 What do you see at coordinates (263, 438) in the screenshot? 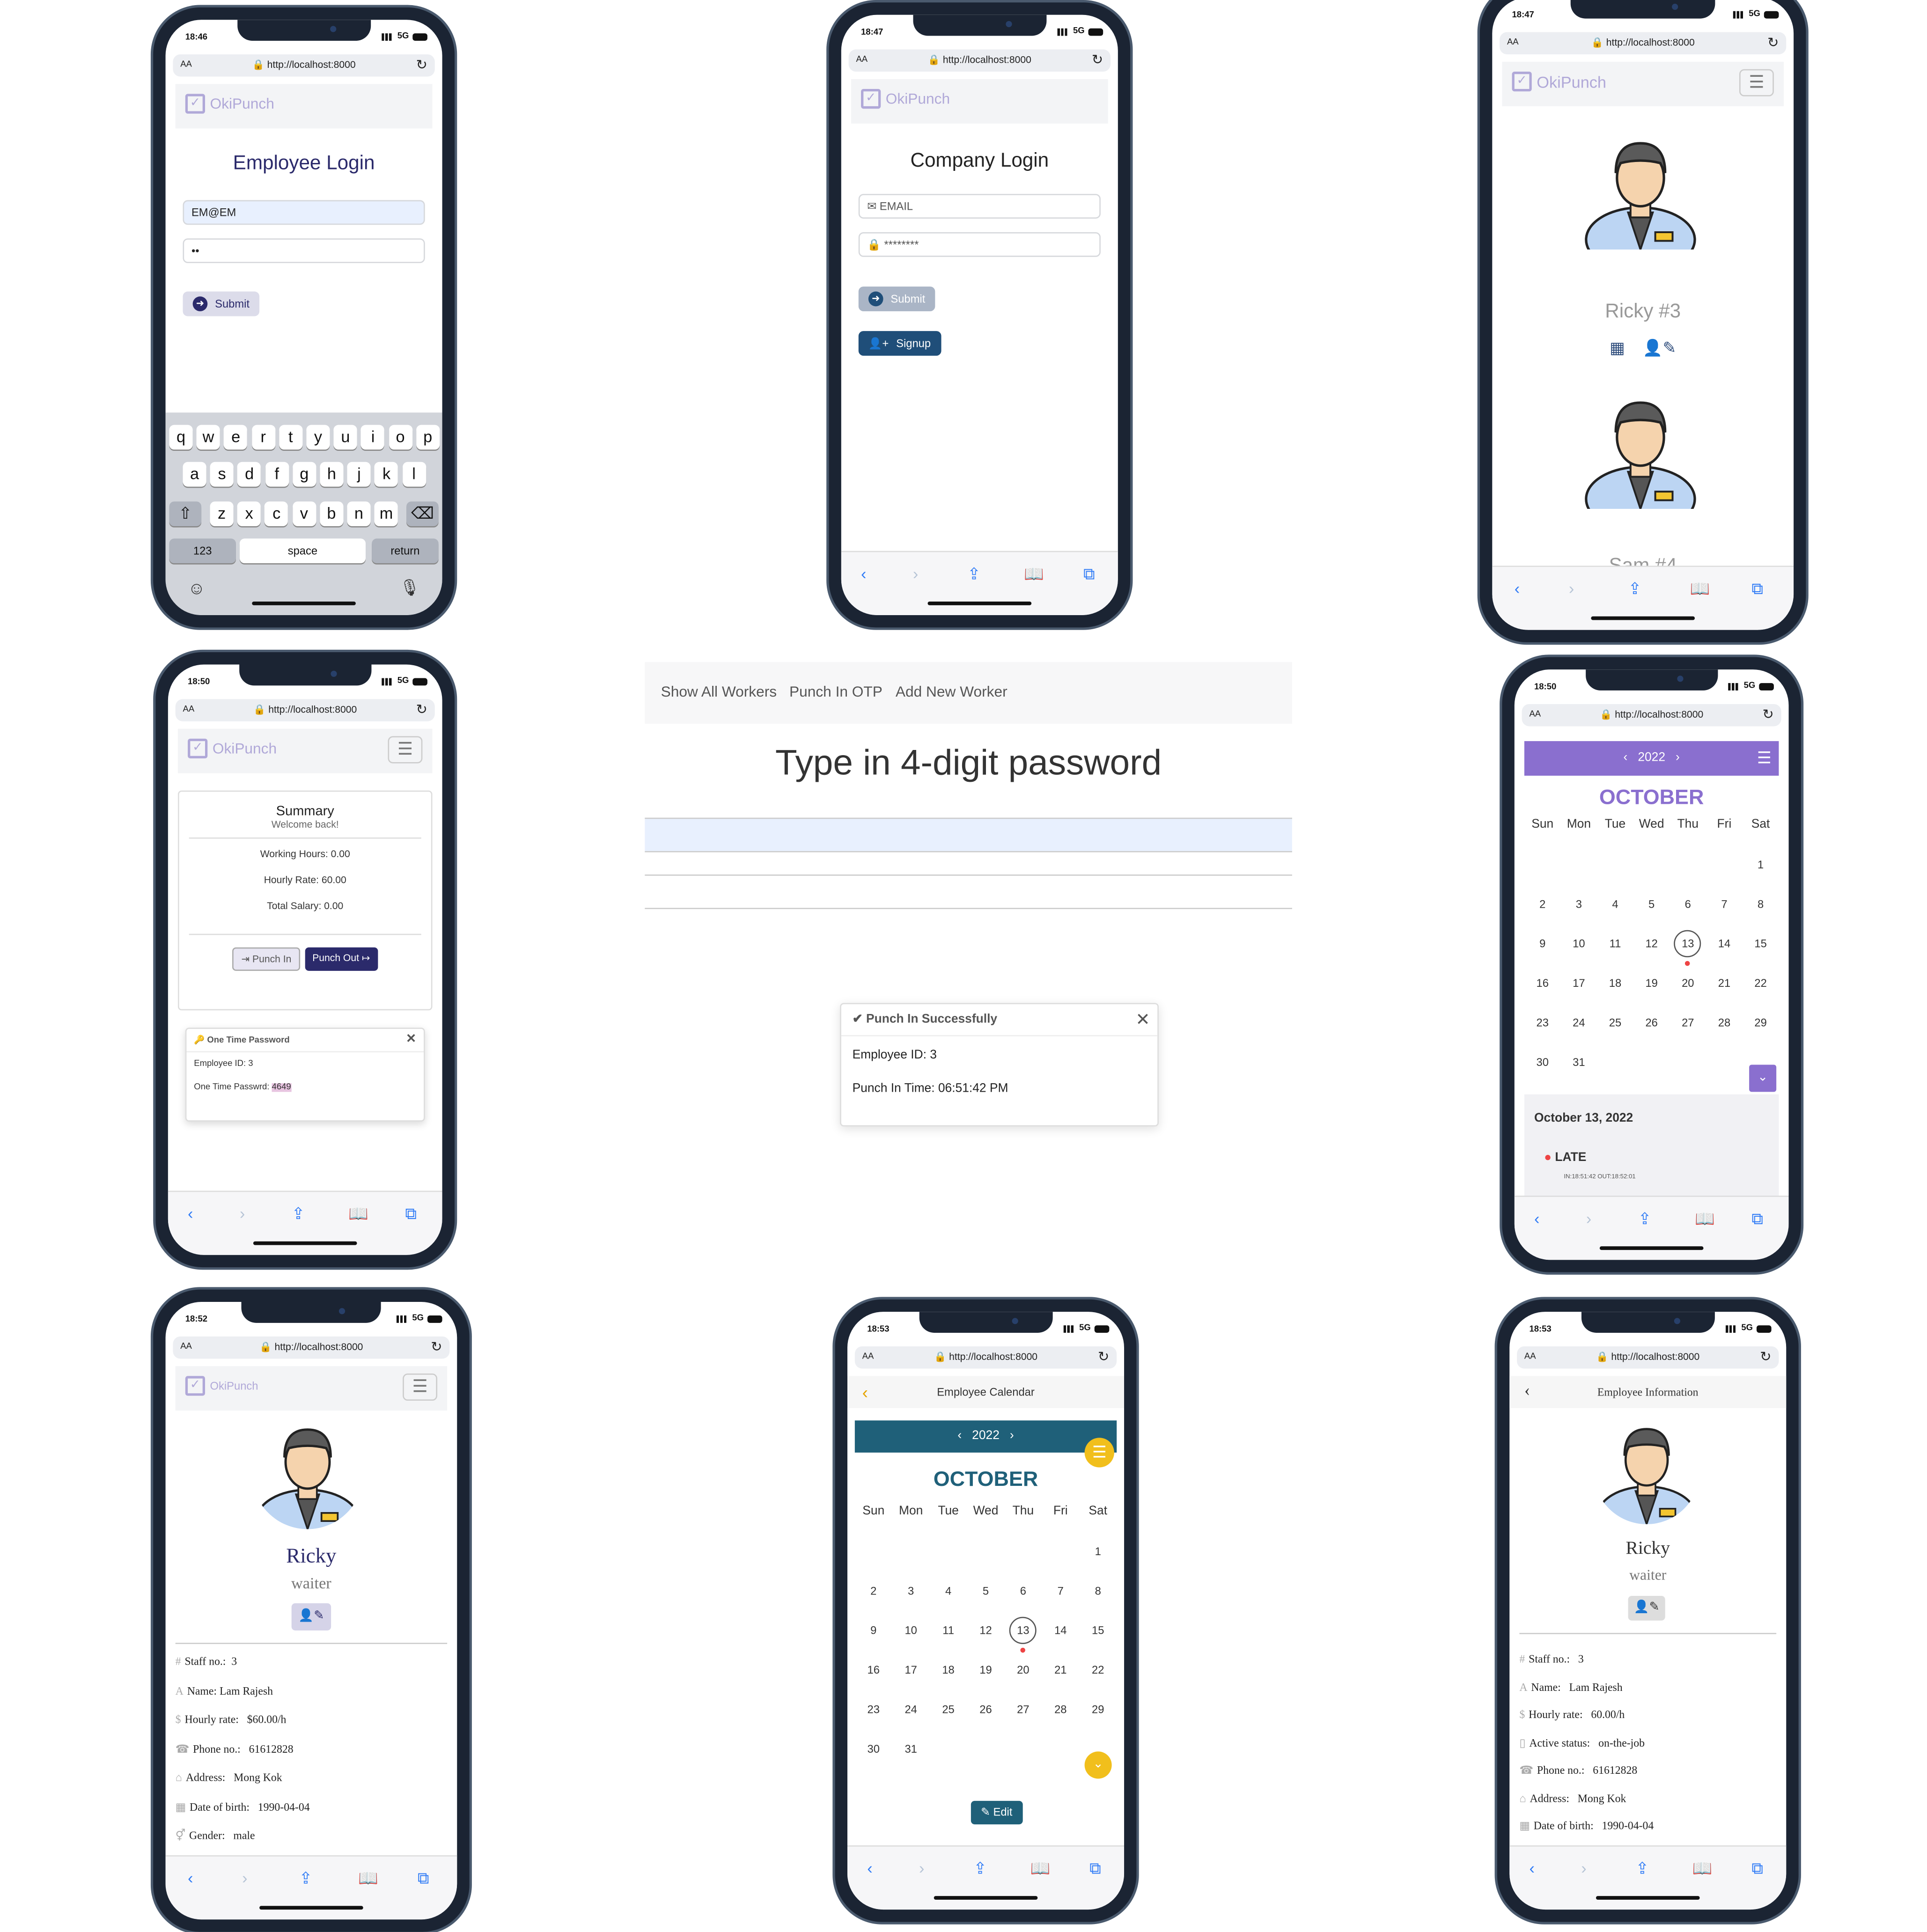
I see `key-r: r` at bounding box center [263, 438].